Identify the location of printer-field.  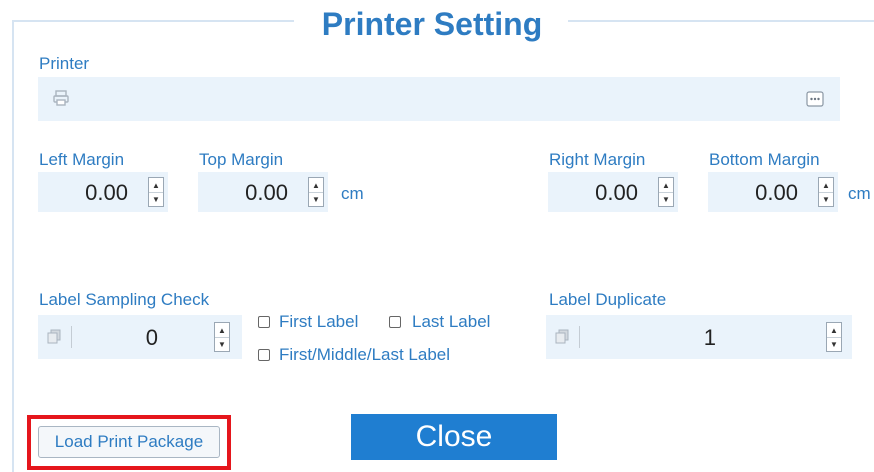
(439, 99).